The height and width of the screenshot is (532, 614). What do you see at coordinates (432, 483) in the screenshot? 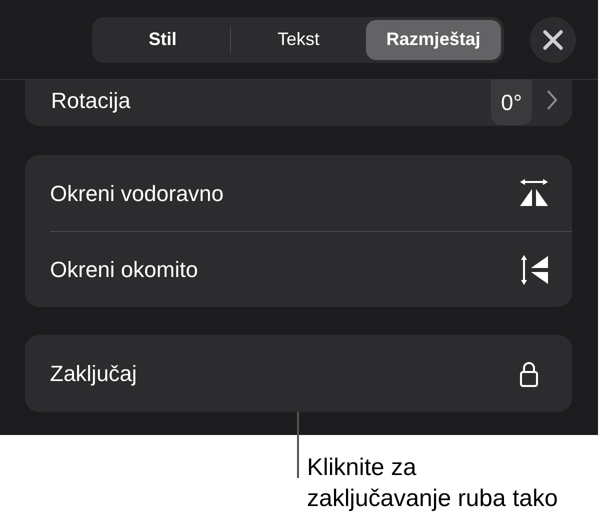
I see `callout-text: Kliknite za zaključavanje ruba tako` at bounding box center [432, 483].